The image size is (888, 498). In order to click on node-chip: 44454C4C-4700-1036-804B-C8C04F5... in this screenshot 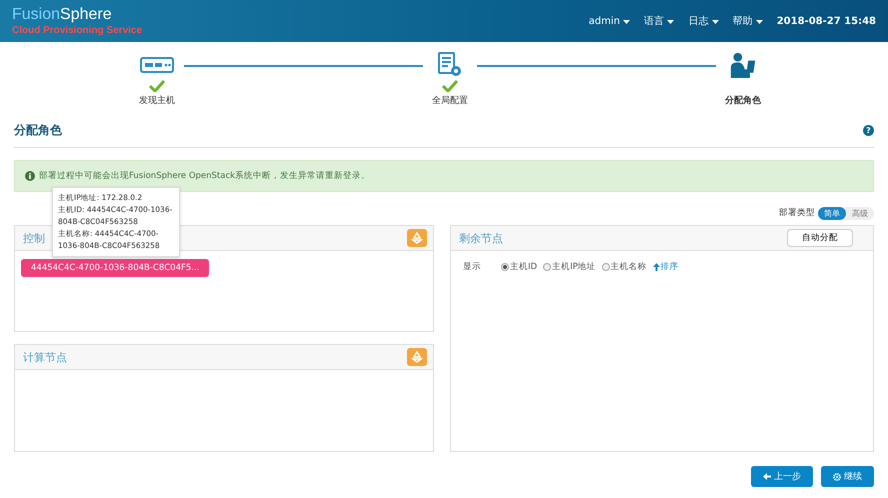, I will do `click(115, 268)`.